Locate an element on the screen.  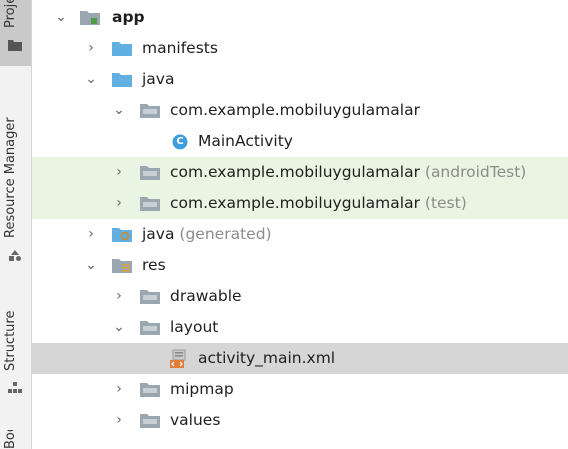
tree-row-label: app is located at coordinates (128, 17).